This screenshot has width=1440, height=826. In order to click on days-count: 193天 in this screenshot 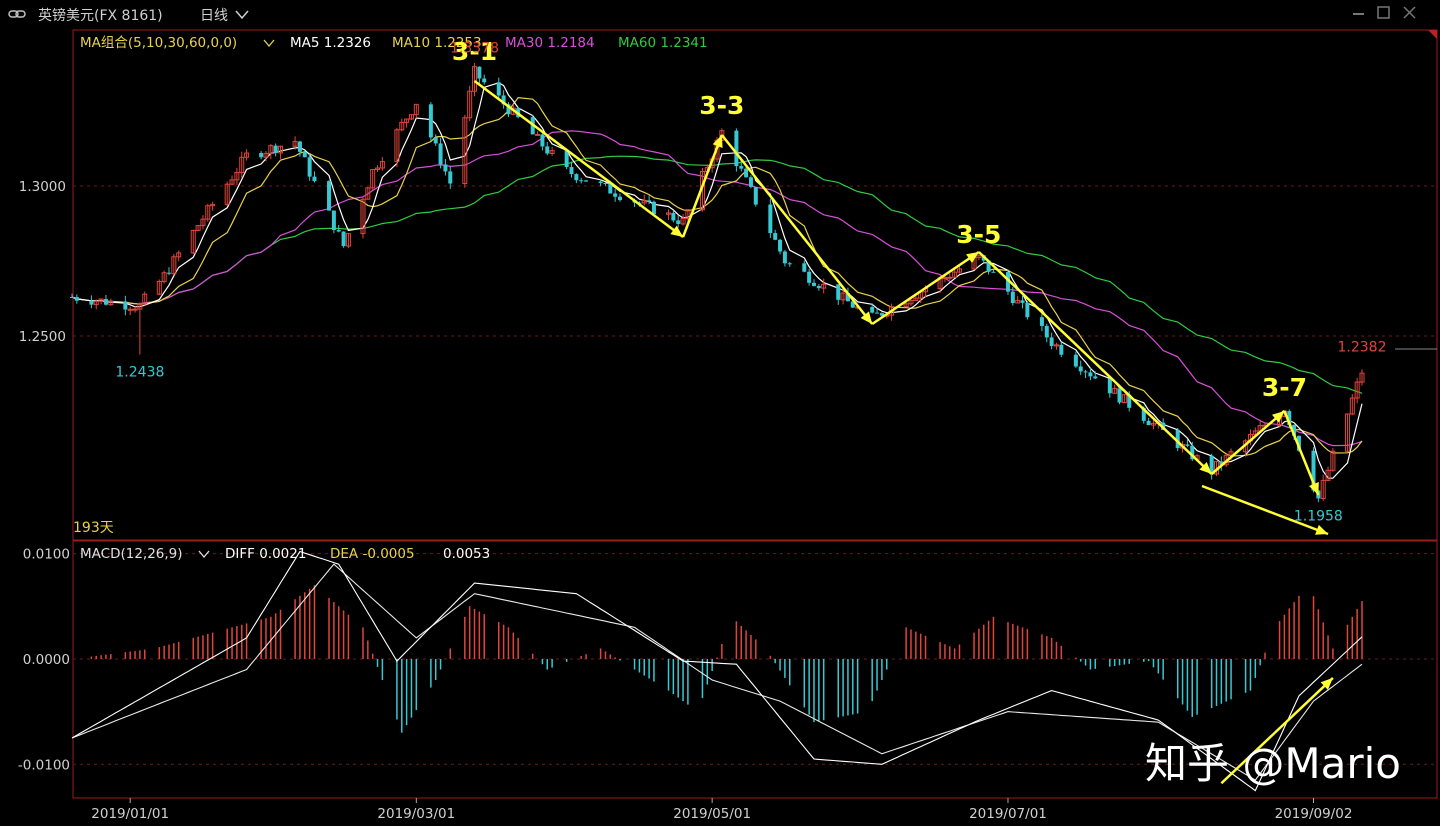, I will do `click(93, 528)`.